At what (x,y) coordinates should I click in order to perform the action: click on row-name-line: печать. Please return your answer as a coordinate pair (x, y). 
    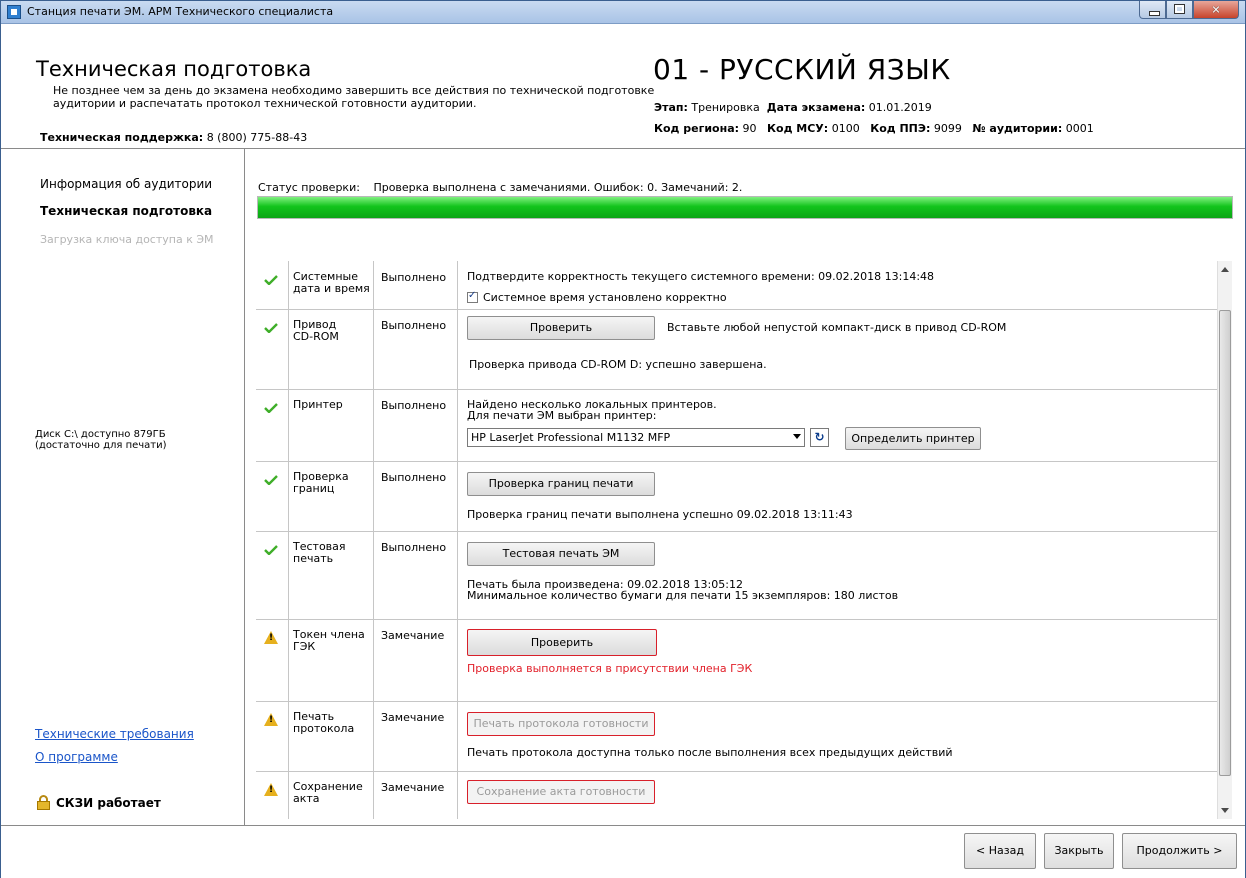
    Looking at the image, I should click on (313, 558).